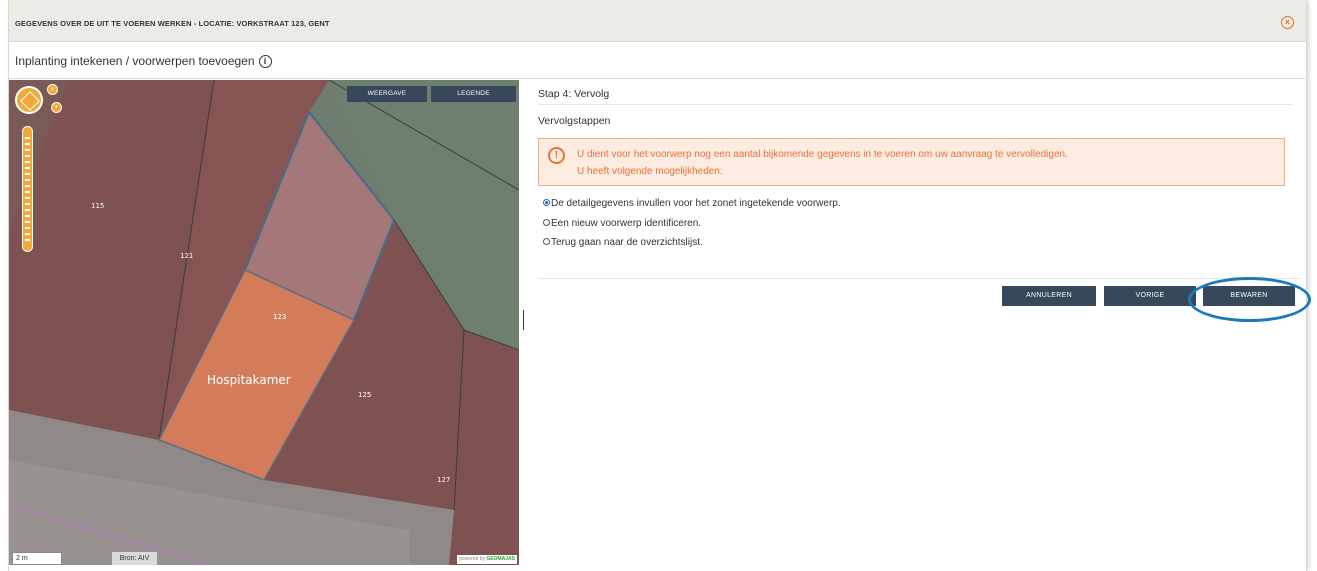 This screenshot has width=1317, height=571. I want to click on zoom-slider, so click(27, 189).